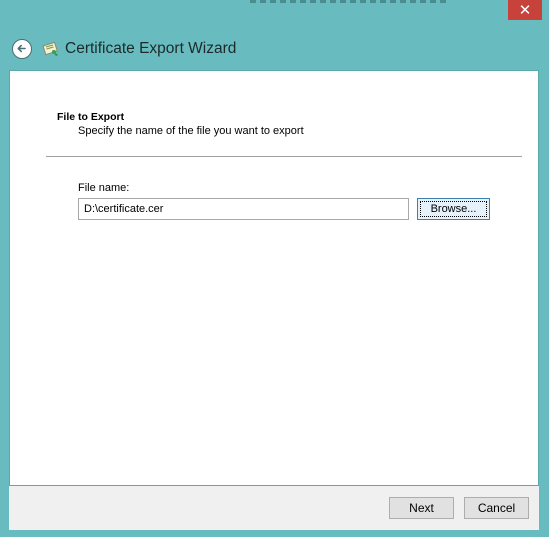  I want to click on cancel-button: Cancel, so click(496, 508).